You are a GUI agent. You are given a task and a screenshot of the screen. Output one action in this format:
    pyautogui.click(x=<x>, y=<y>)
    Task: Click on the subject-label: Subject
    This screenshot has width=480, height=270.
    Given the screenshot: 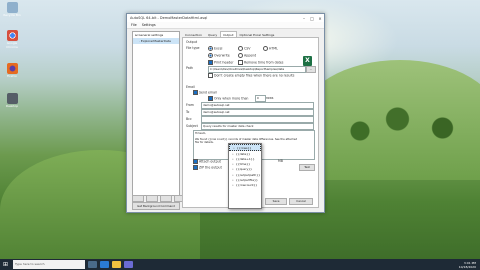 What is the action you would take?
    pyautogui.click(x=192, y=126)
    